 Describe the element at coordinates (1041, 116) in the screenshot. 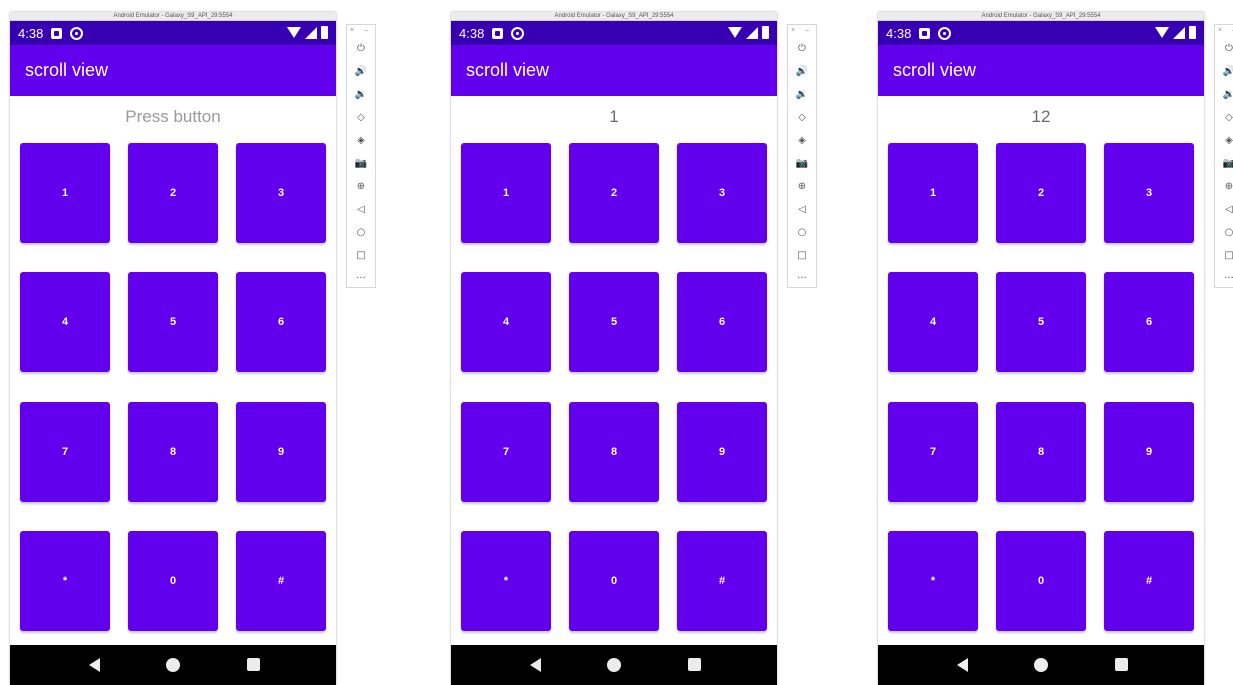

I see `display-text: 12` at that location.